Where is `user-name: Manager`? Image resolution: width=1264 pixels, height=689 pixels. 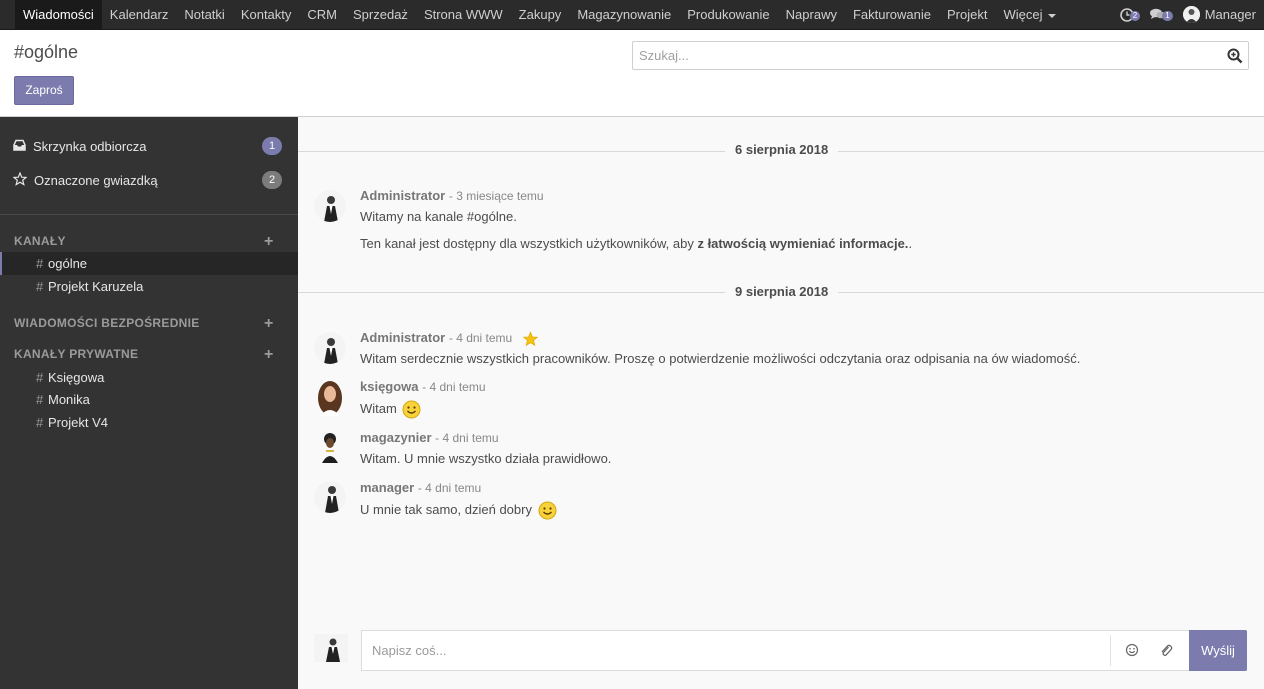
user-name: Manager is located at coordinates (1230, 14).